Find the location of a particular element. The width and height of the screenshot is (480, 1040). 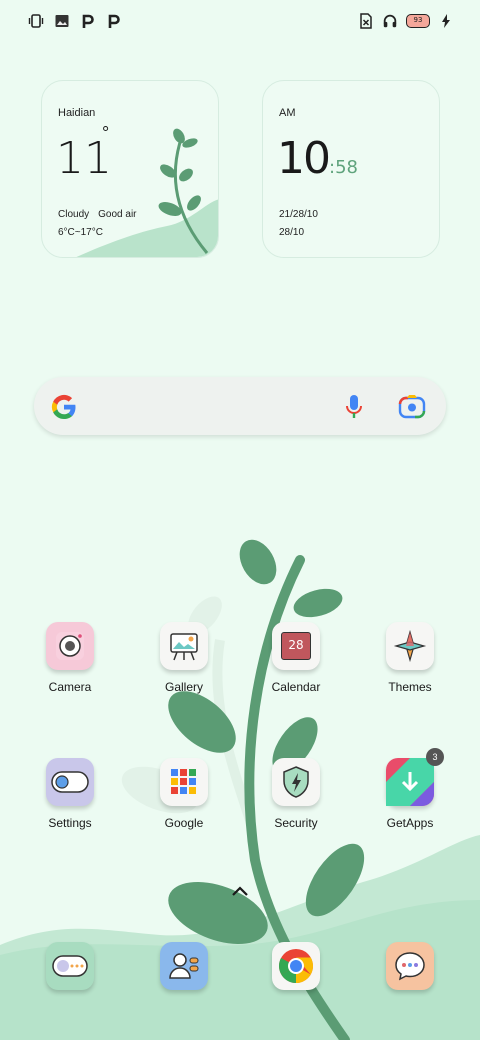

app-label-security: Security is located at coordinates (296, 823).